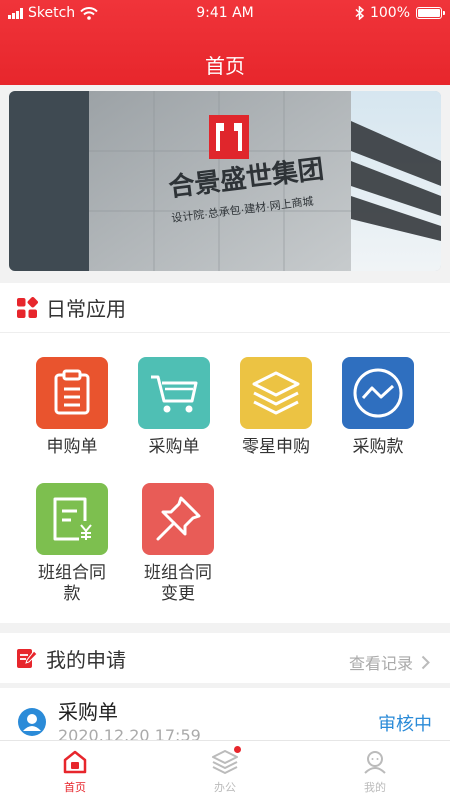 This screenshot has height=800, width=450. What do you see at coordinates (276, 447) in the screenshot?
I see `app-label: 零星申购` at bounding box center [276, 447].